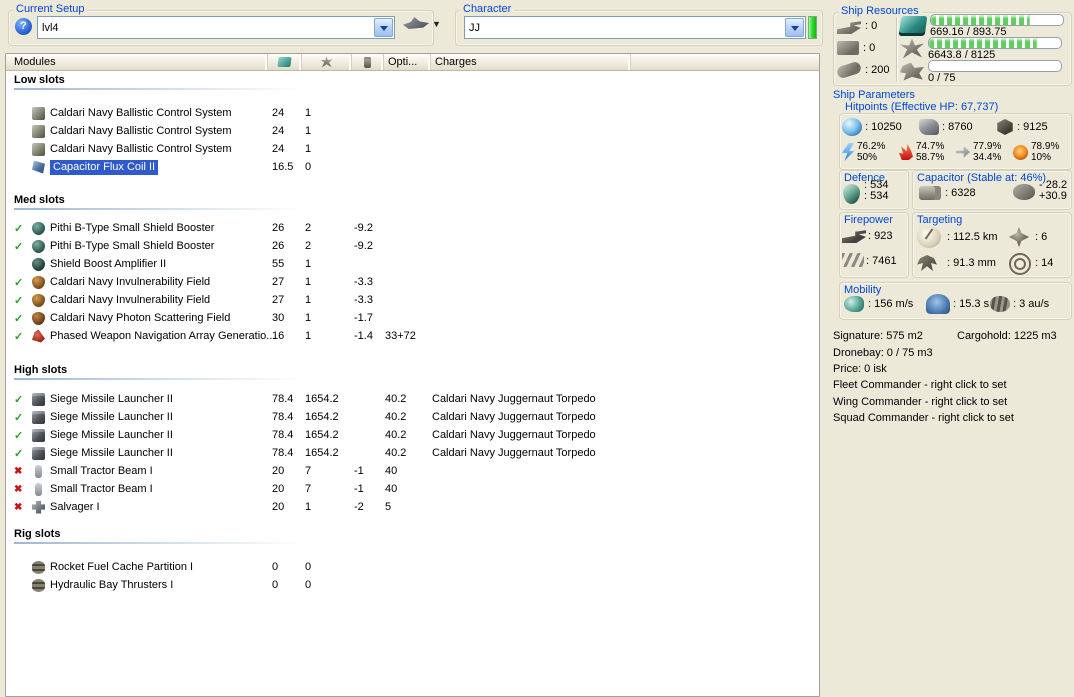 The width and height of the screenshot is (1074, 697). What do you see at coordinates (327, 62) in the screenshot?
I see `column-header-powergrid` at bounding box center [327, 62].